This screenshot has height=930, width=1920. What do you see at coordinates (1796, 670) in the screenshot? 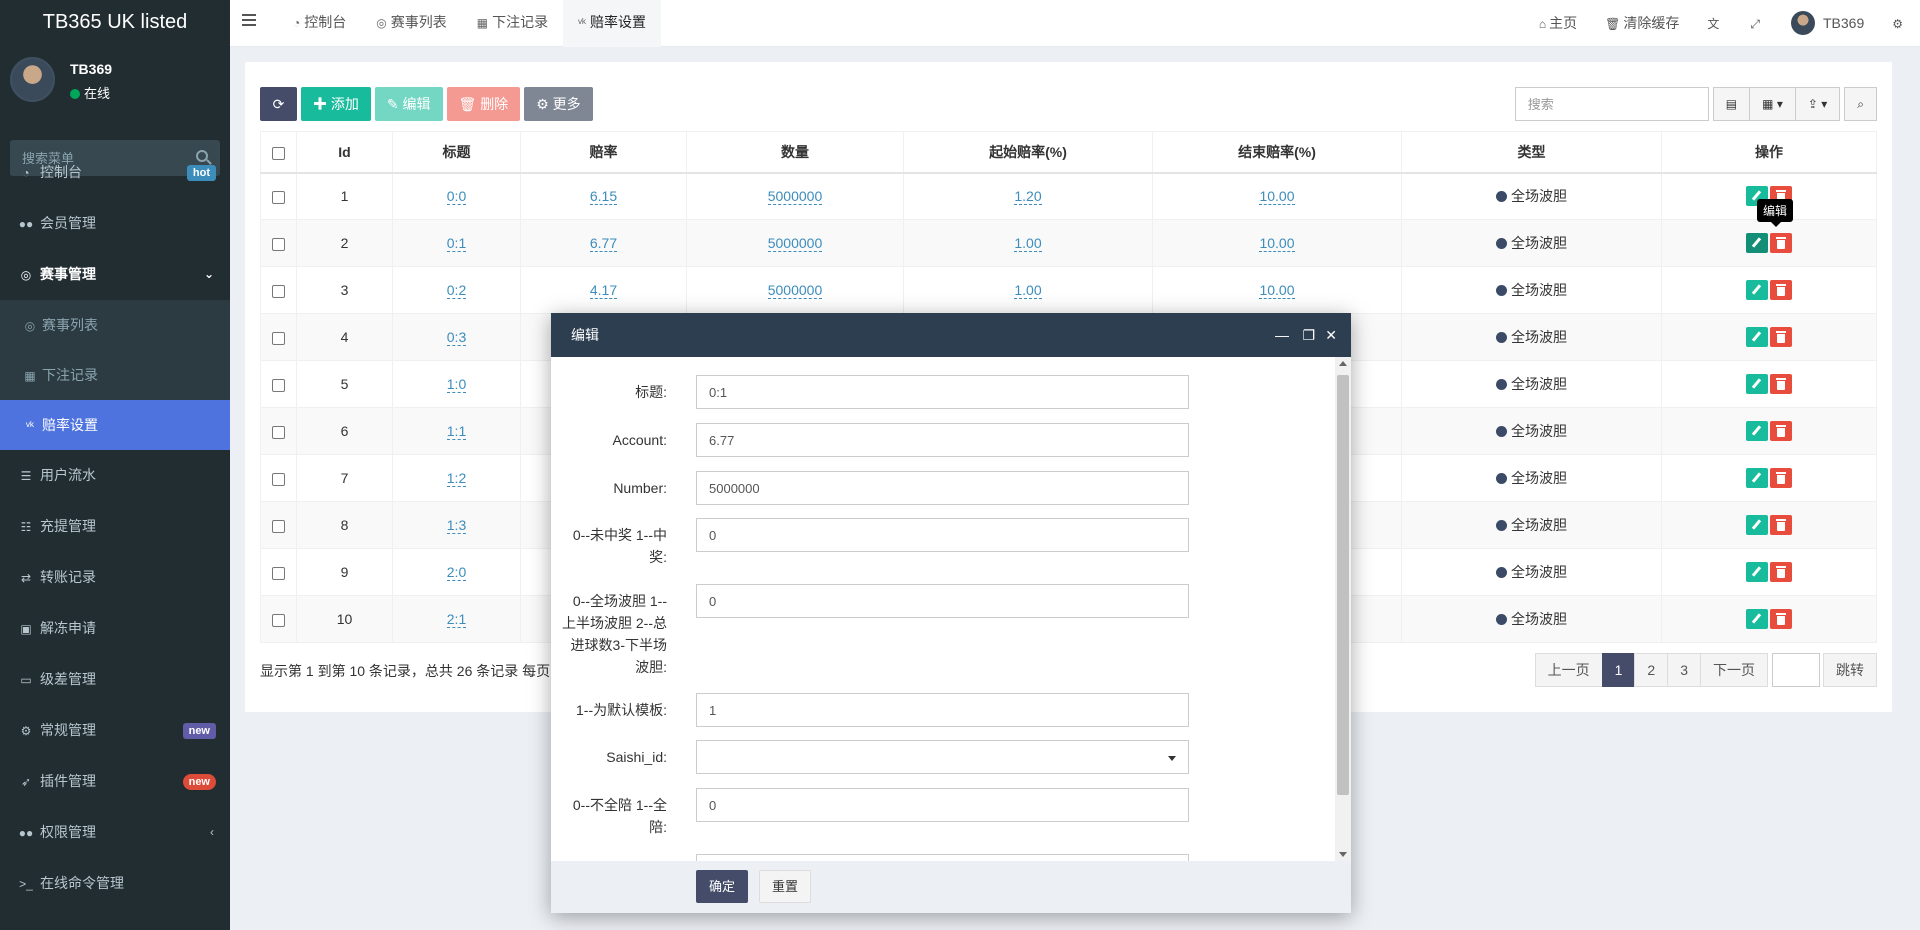
I see `page-jump-input` at bounding box center [1796, 670].